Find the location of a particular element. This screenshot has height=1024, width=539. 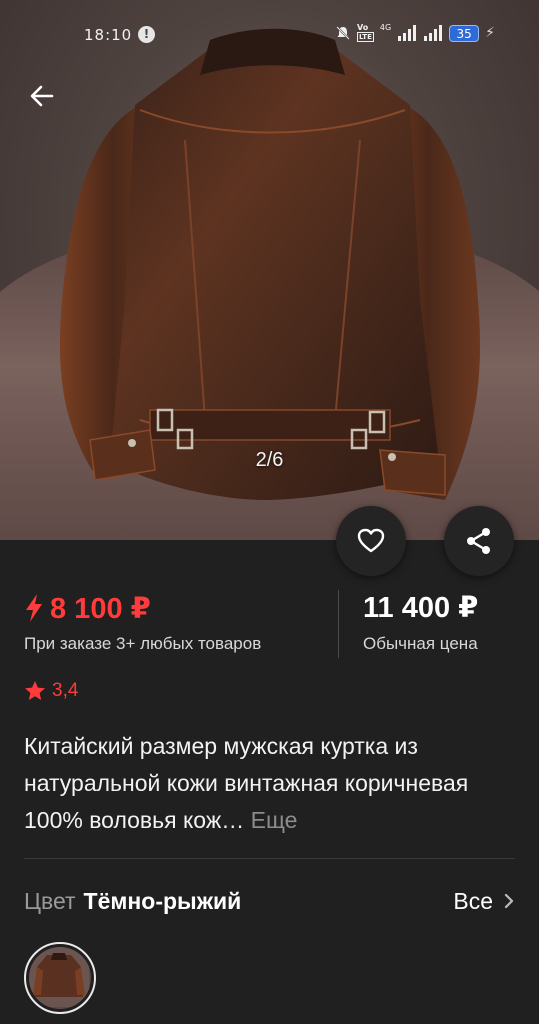

back-button is located at coordinates (42, 96).